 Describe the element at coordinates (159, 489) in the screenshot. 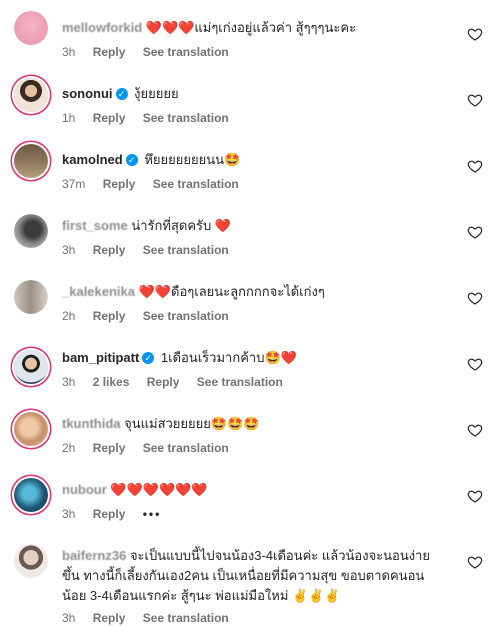

I see `comment-text: ❤️❤️❤️❤️❤️❤️` at that location.